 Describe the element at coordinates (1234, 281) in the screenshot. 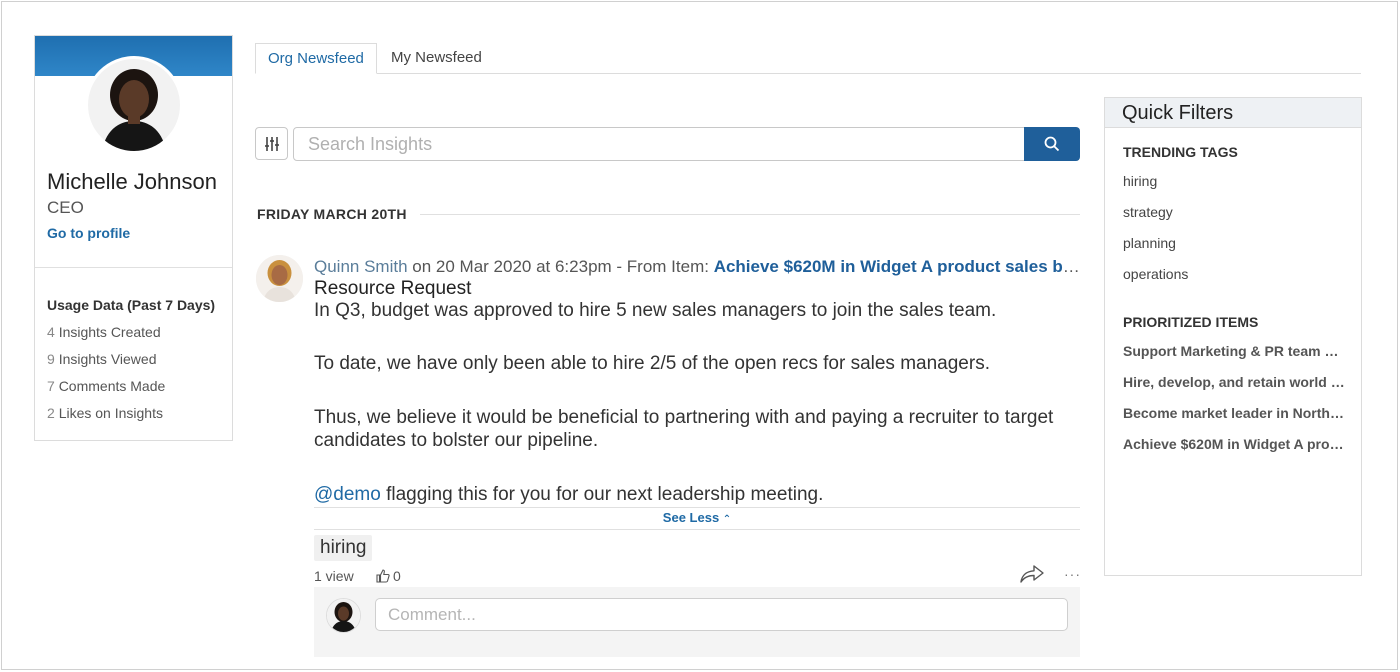

I see `trending-tag: operations` at that location.